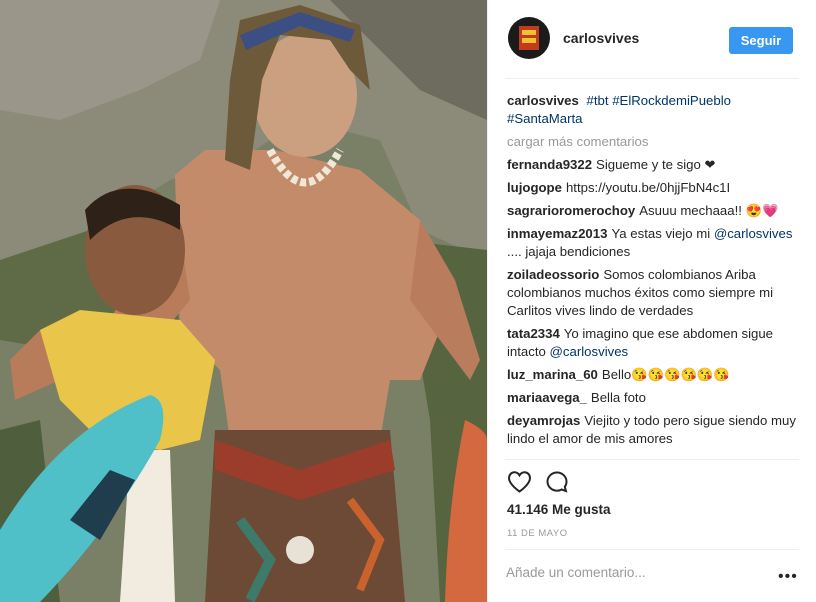 Image resolution: width=816 pixels, height=602 pixels. I want to click on comment-text: Ya estas viejo mi, so click(661, 233).